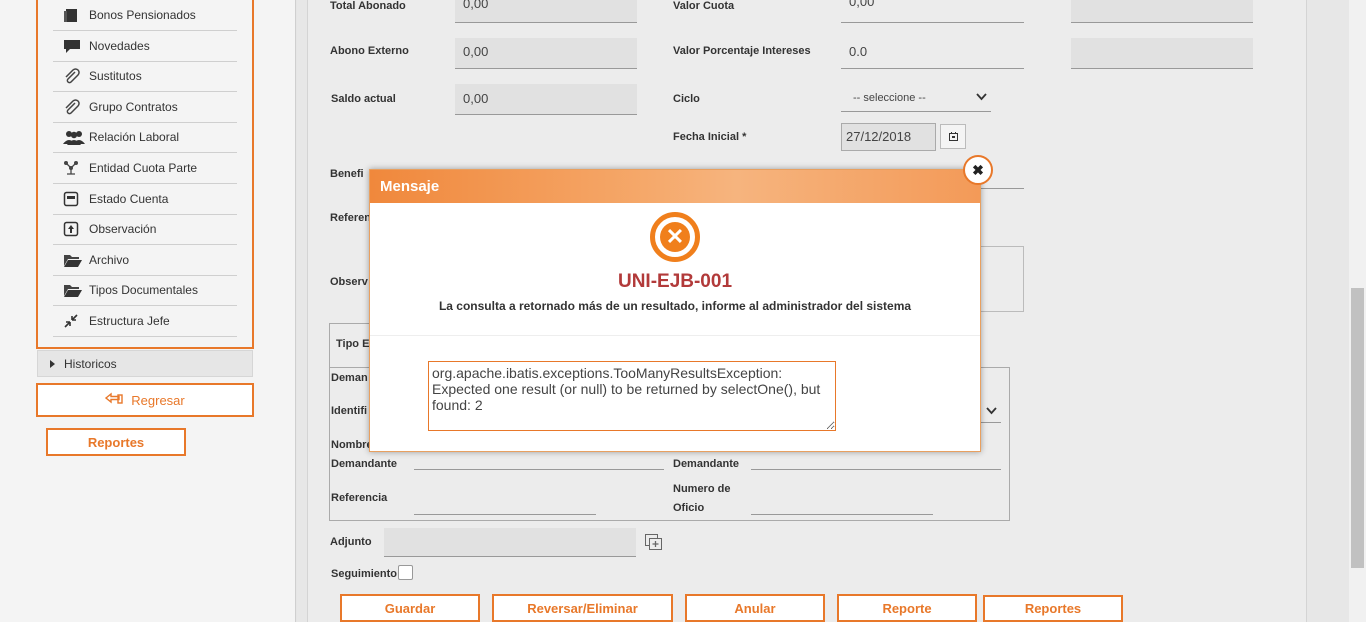 This screenshot has height=622, width=1366. Describe the element at coordinates (74, 137) in the screenshot. I see `users-icon` at that location.